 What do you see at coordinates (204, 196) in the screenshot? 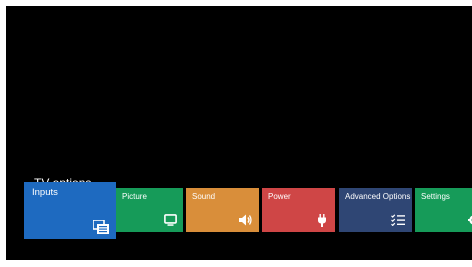
I see `tile-sound-label: Sound` at bounding box center [204, 196].